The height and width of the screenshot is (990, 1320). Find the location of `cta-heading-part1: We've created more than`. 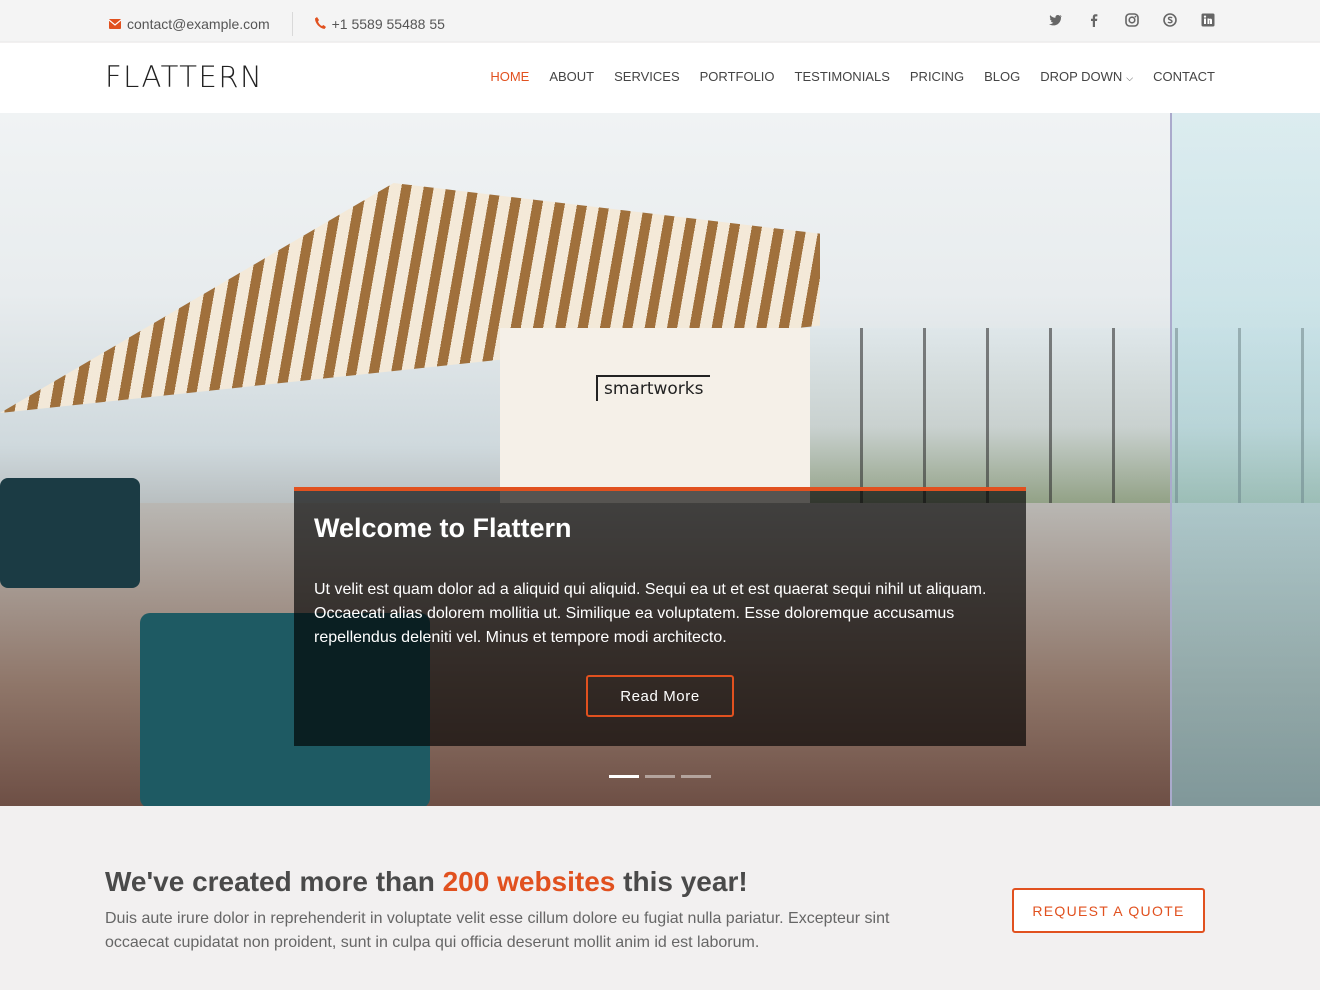

cta-heading-part1: We've created more than is located at coordinates (274, 881).